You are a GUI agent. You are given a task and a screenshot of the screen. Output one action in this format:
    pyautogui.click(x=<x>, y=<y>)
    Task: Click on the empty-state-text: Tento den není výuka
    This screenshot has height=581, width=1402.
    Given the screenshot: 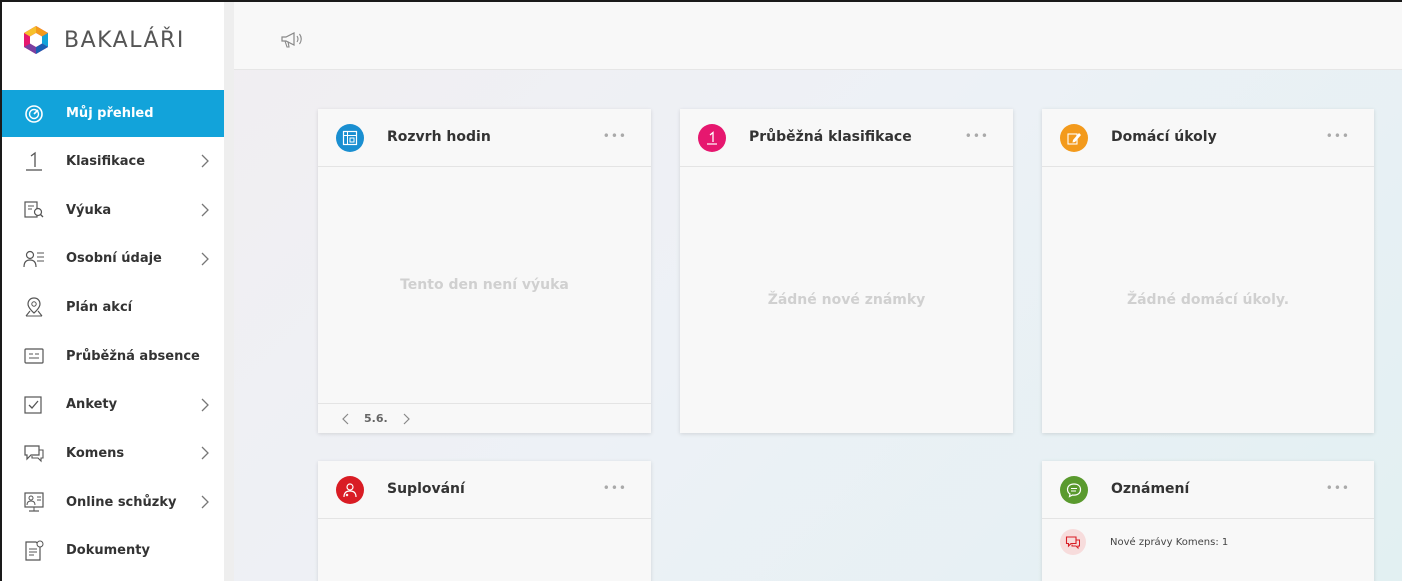 What is the action you would take?
    pyautogui.click(x=484, y=285)
    